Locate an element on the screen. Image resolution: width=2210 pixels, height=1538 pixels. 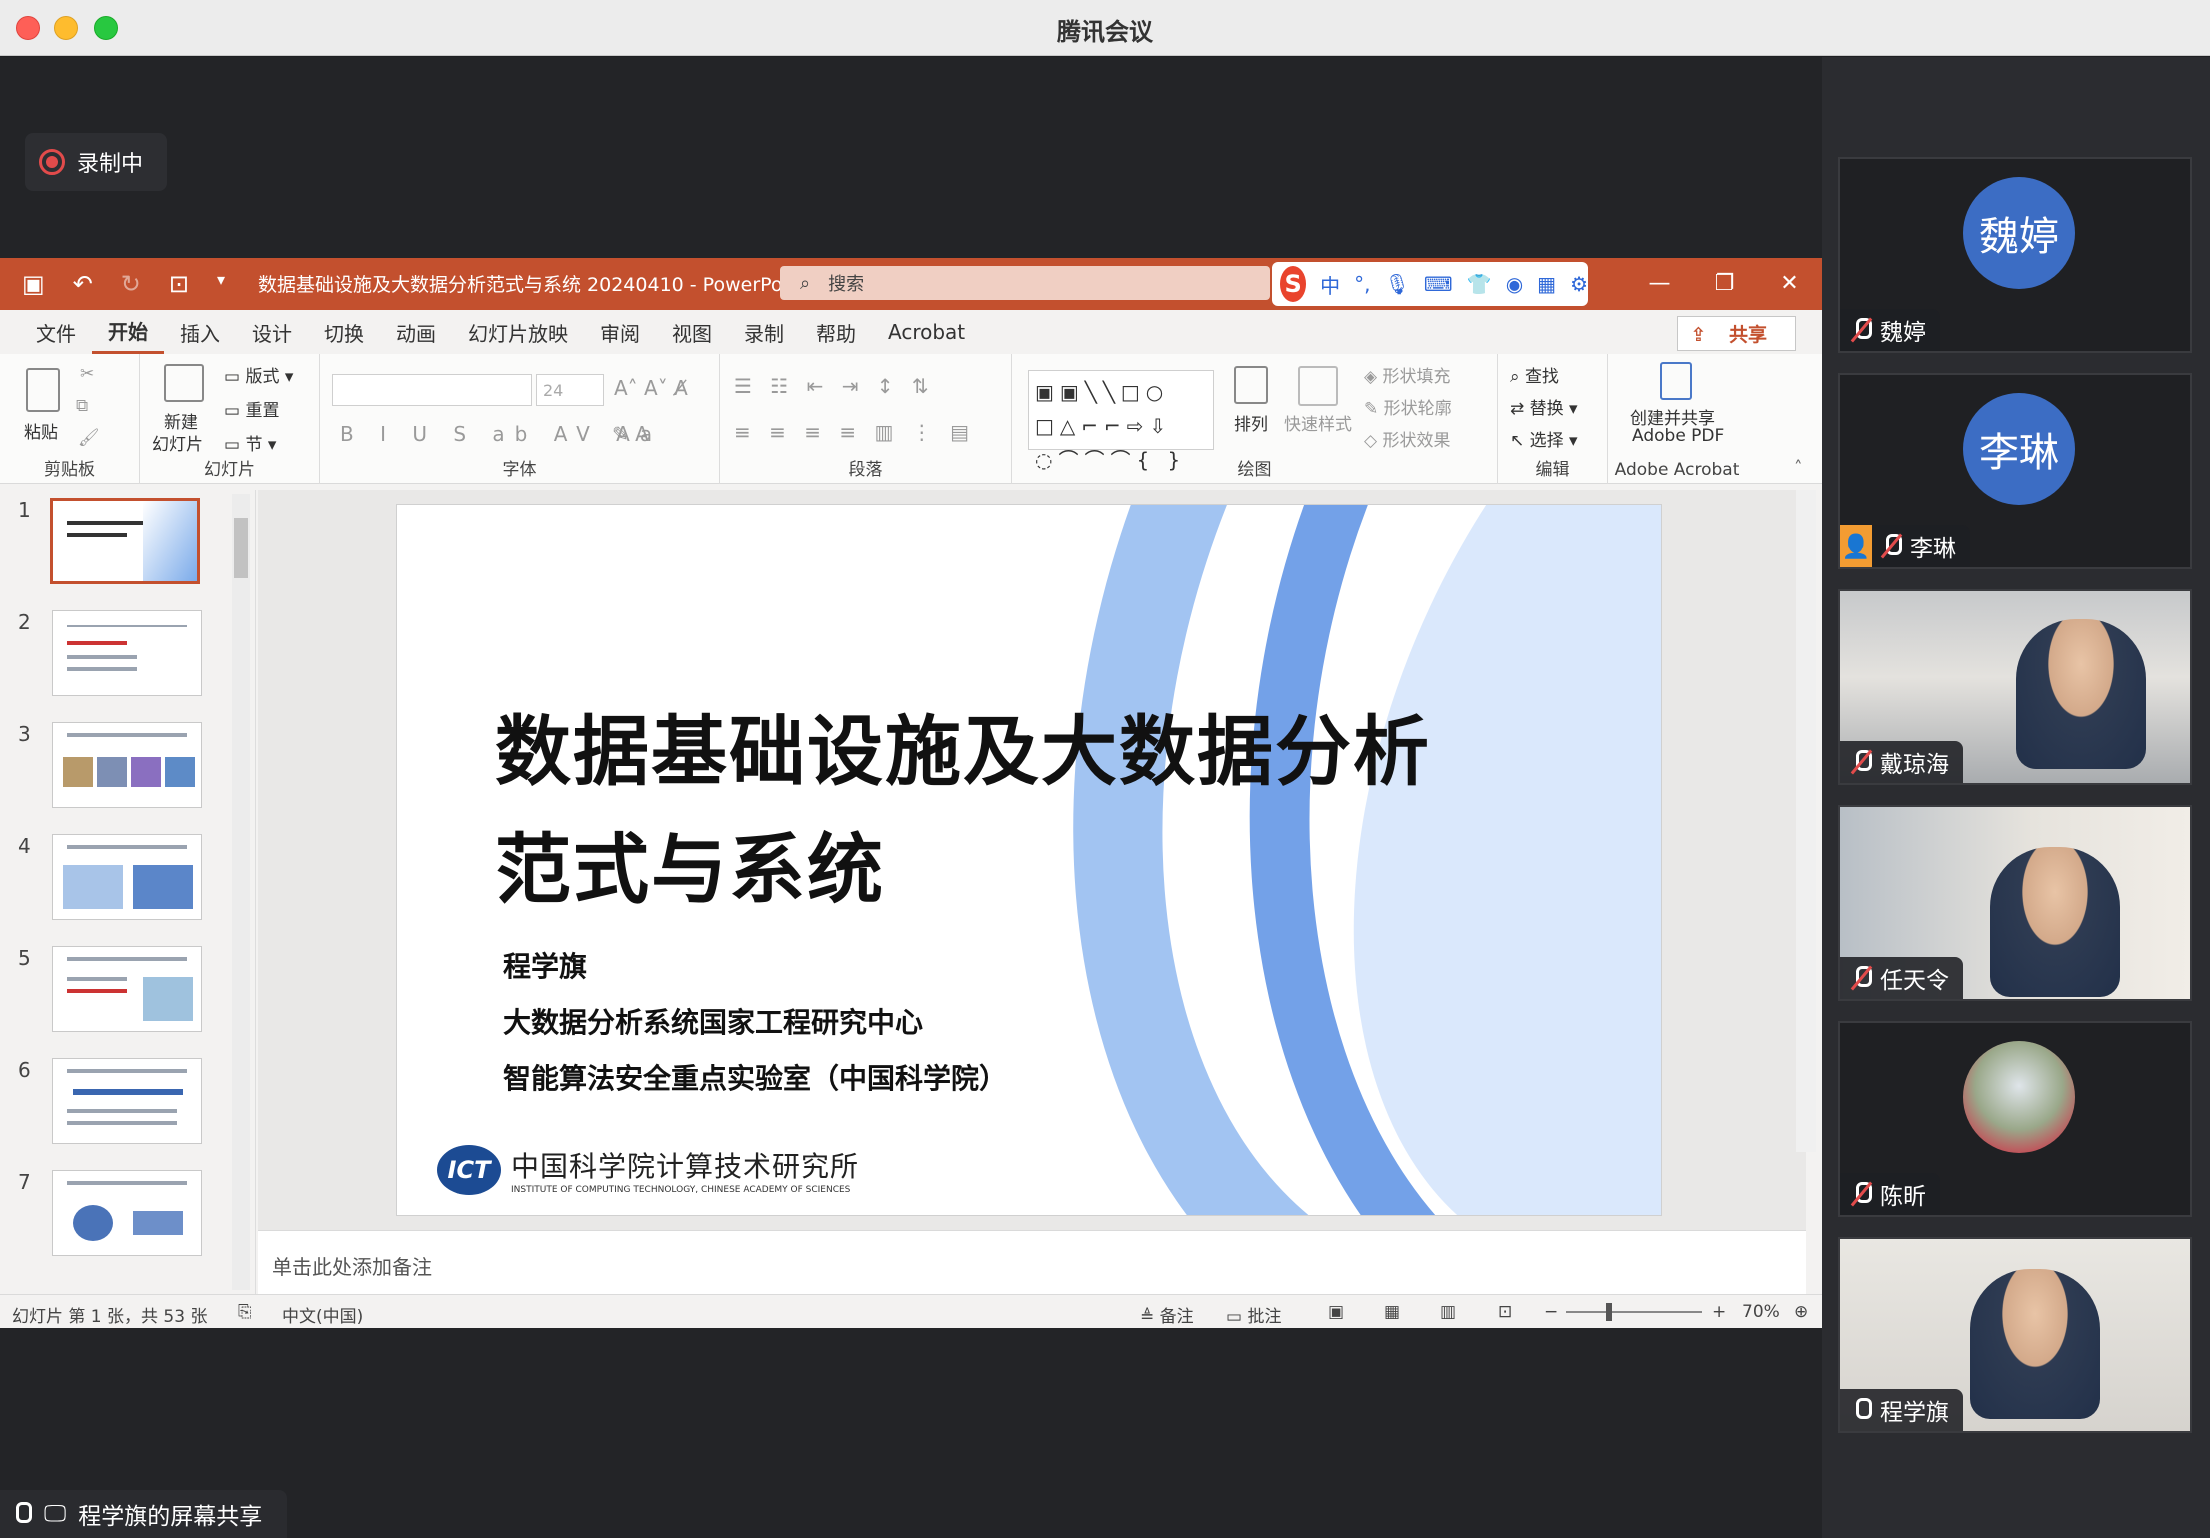
zoom-level: 70% is located at coordinates (1761, 1312).